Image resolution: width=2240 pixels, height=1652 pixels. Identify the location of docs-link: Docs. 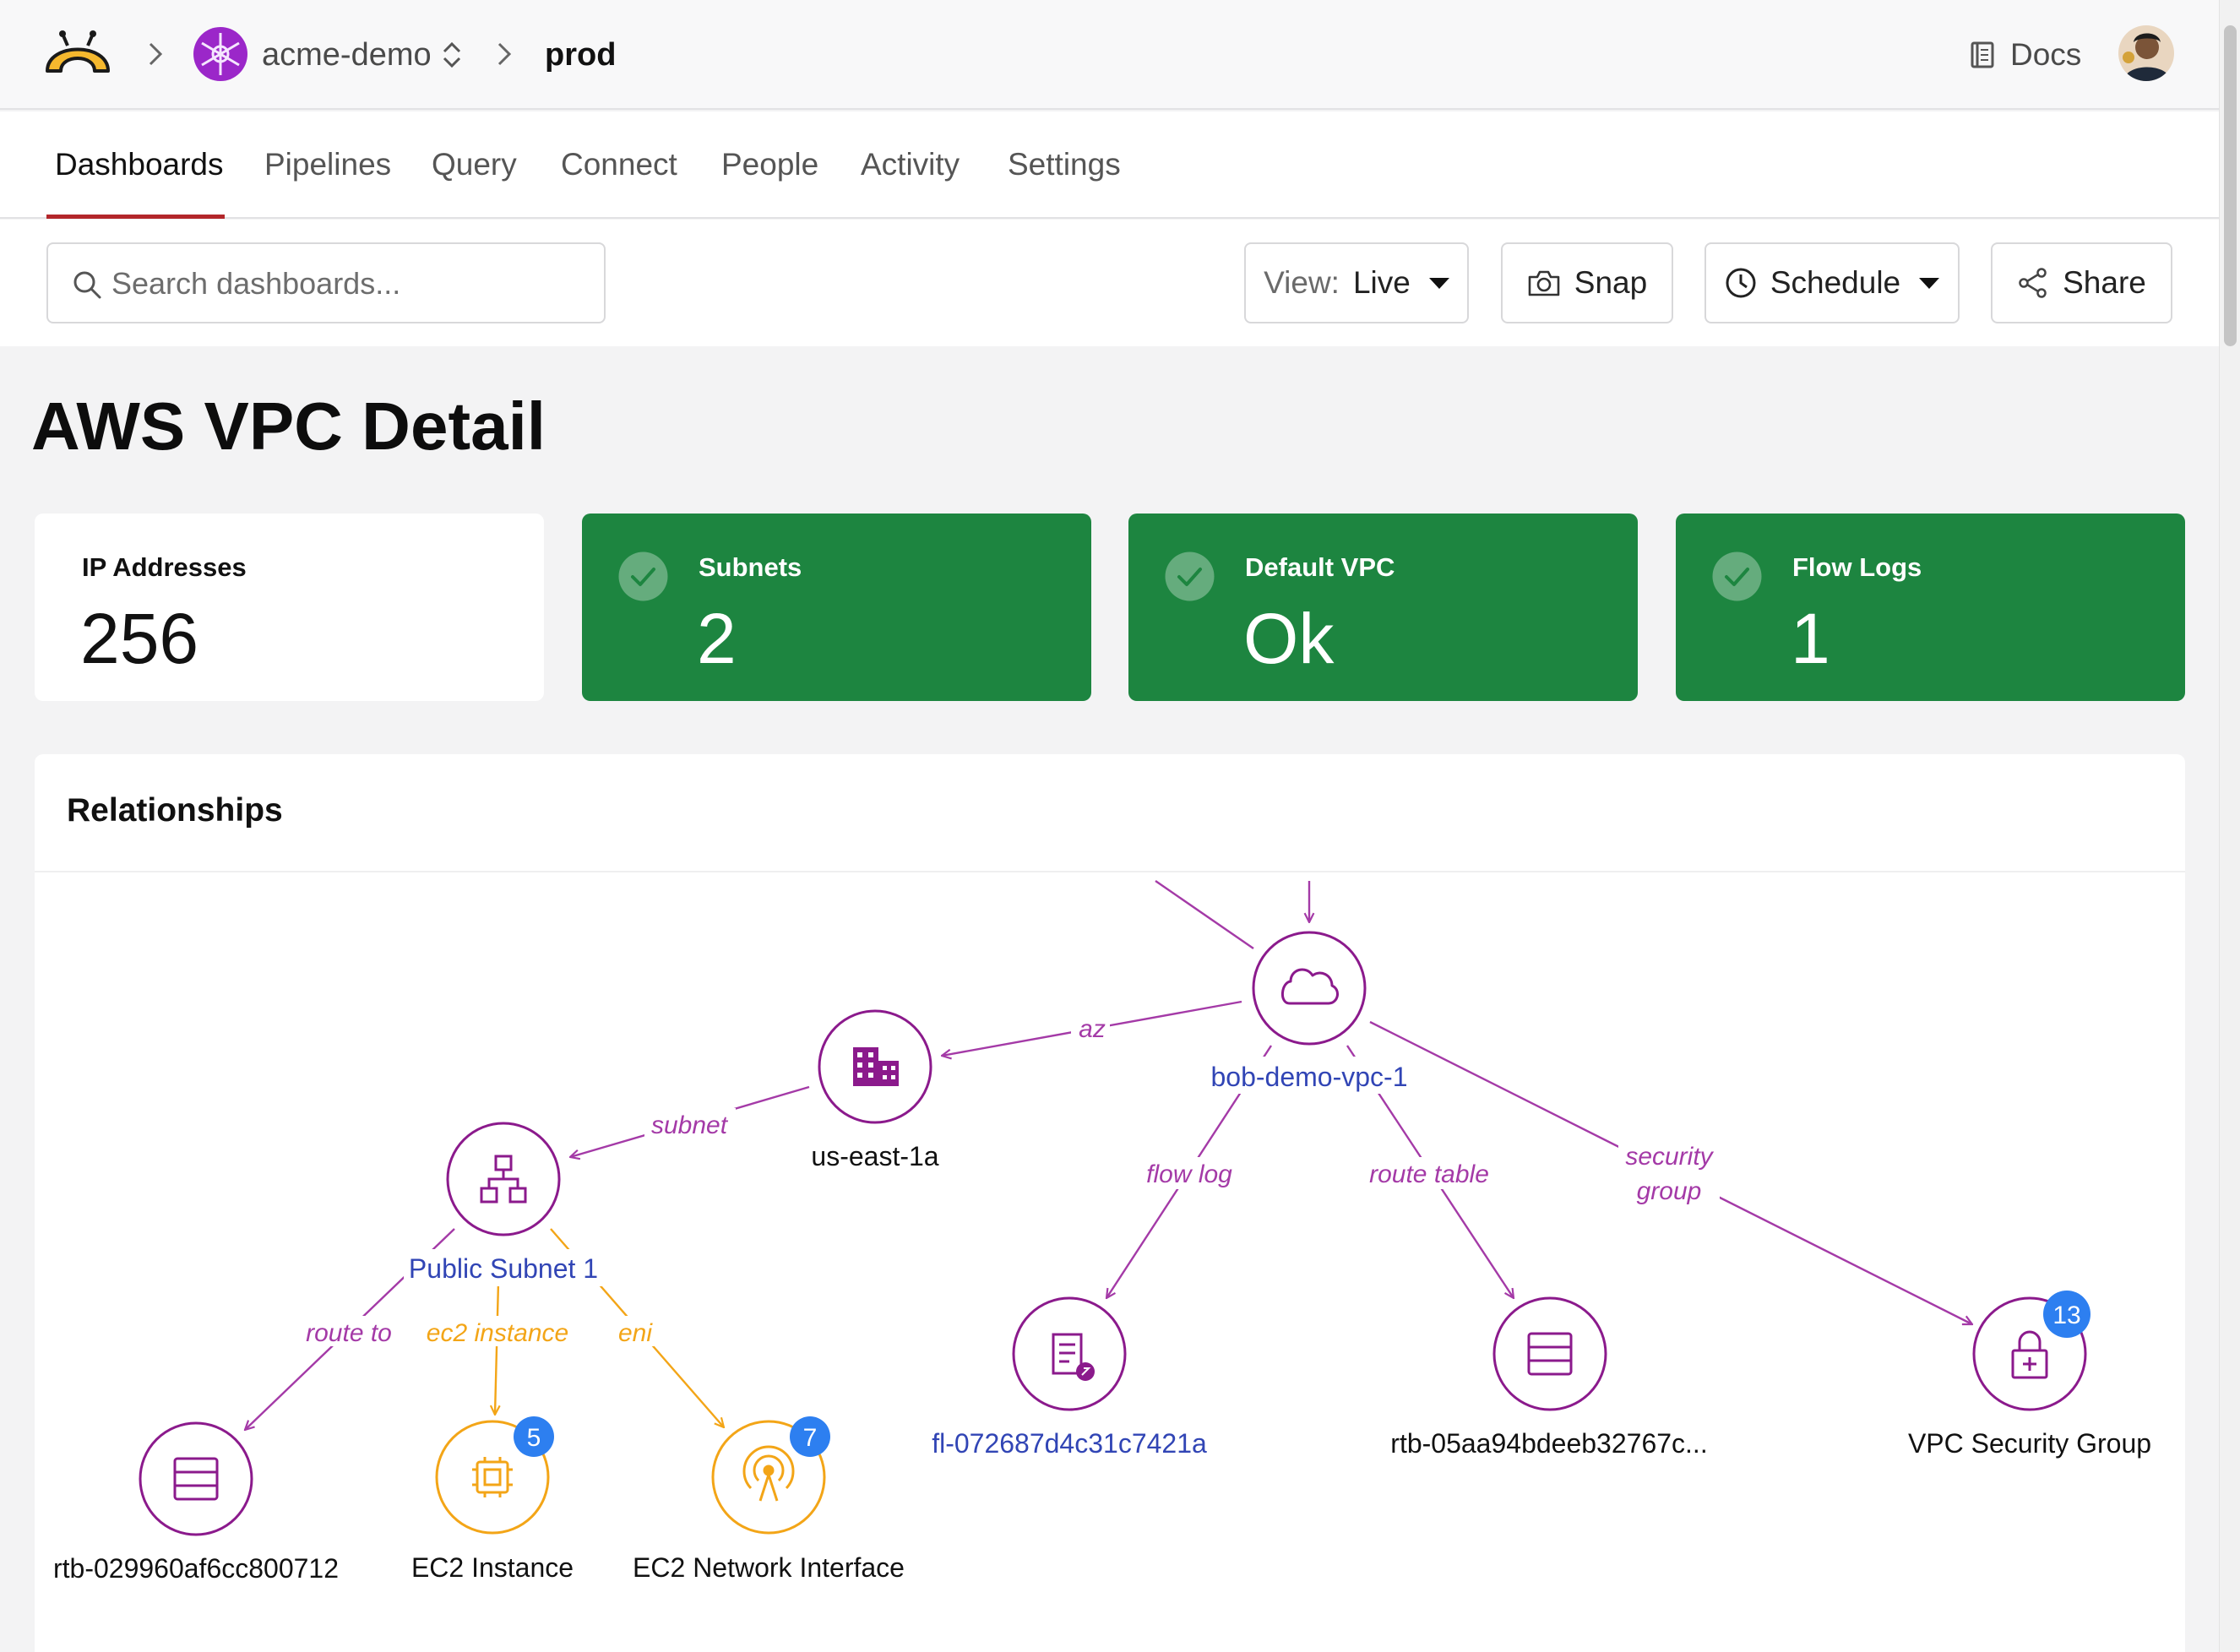
(2026, 55).